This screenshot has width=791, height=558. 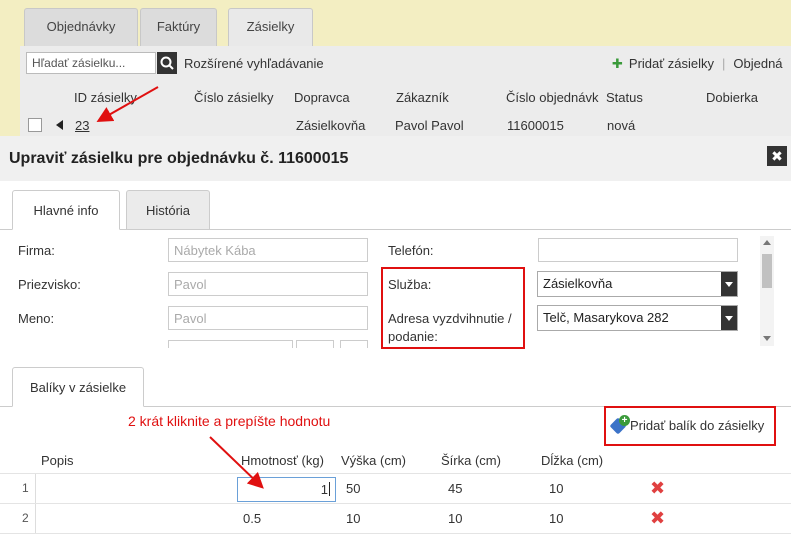 What do you see at coordinates (57, 460) in the screenshot?
I see `col-header-description: Popis` at bounding box center [57, 460].